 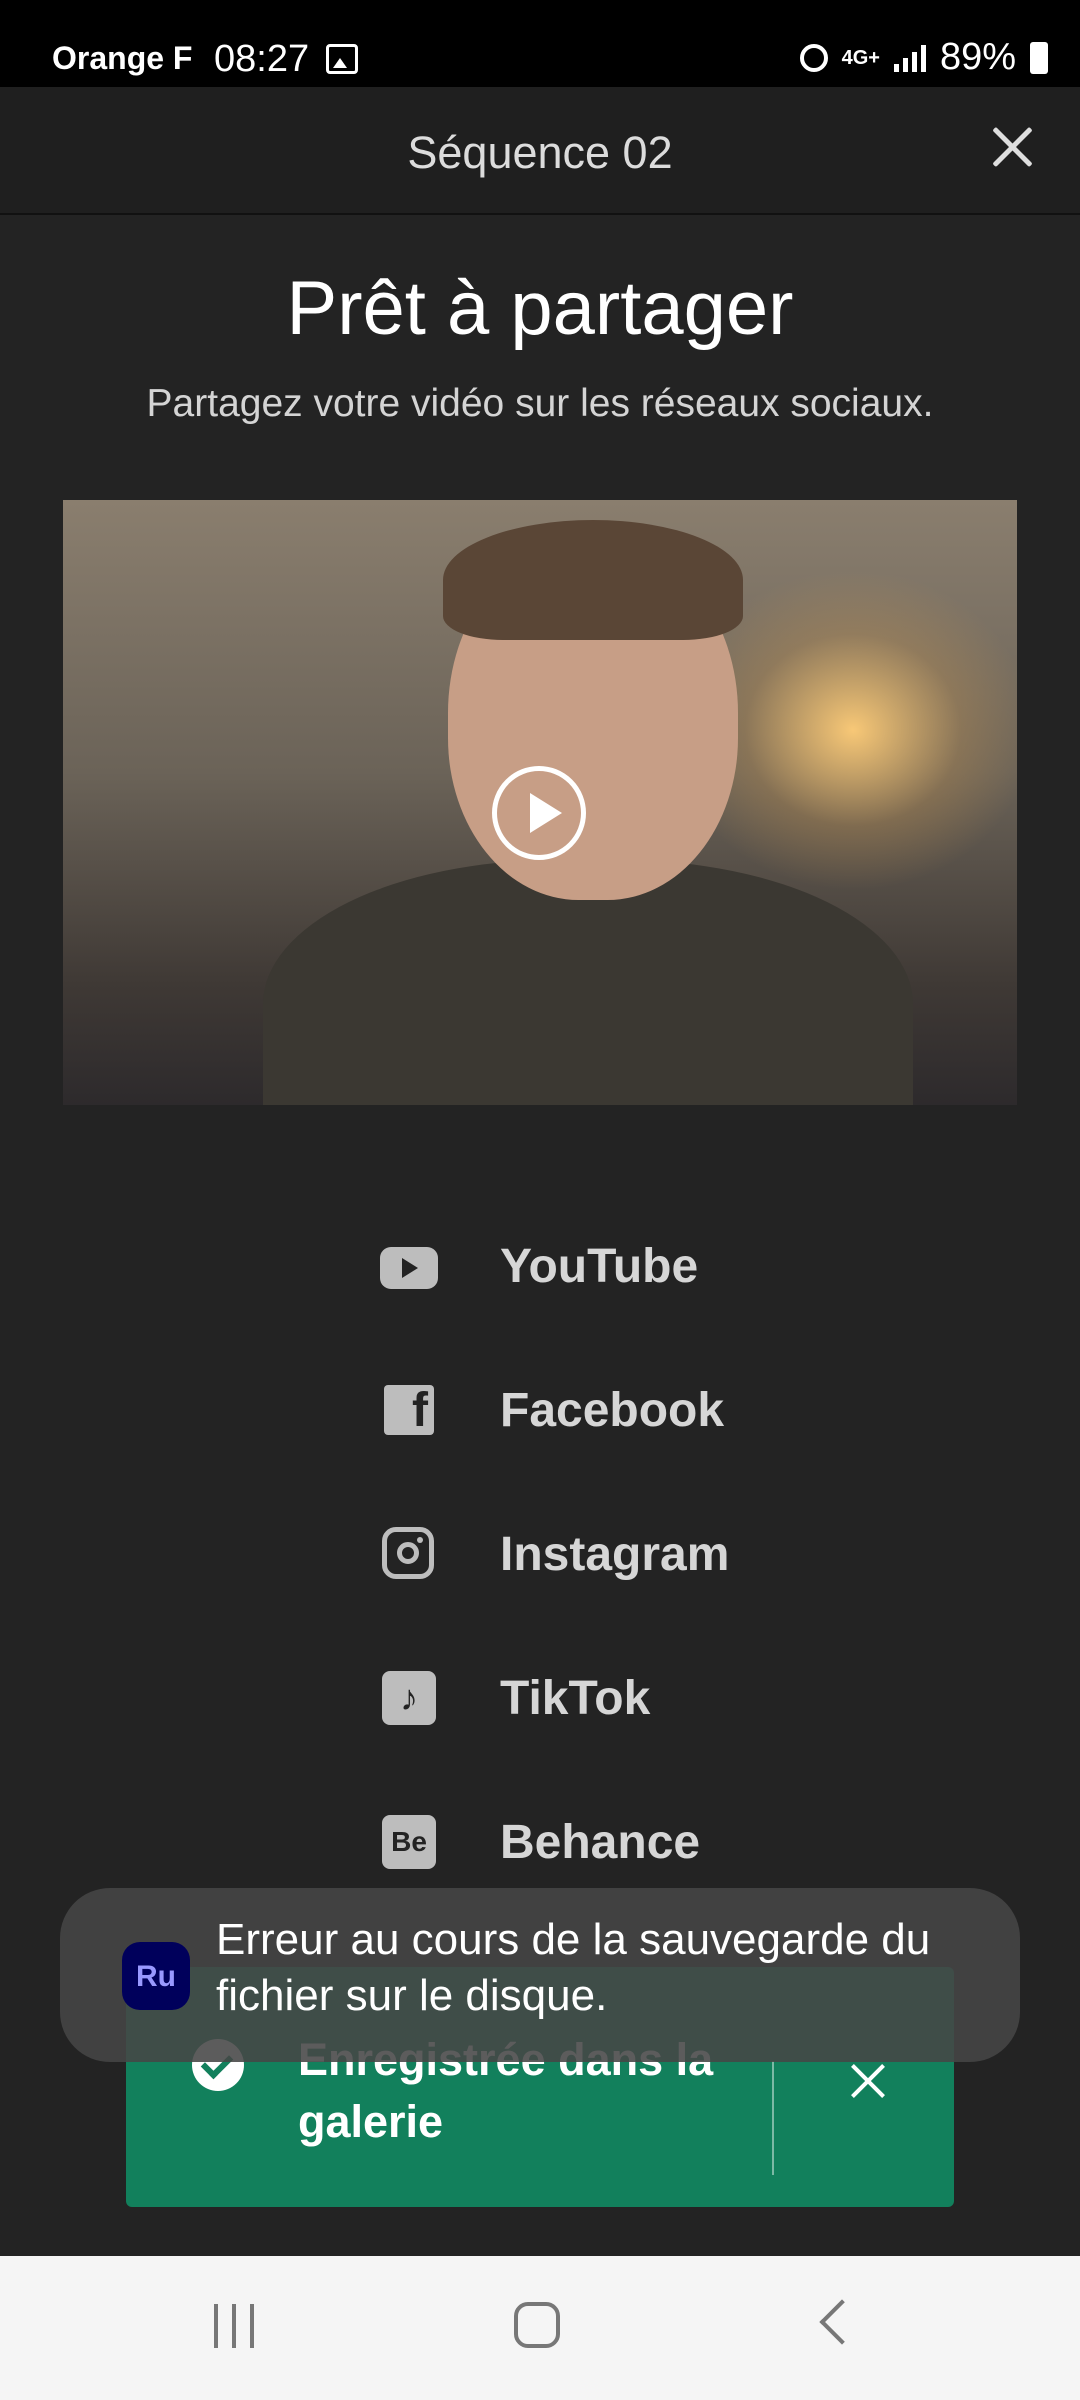 I want to click on network-type: 4G+, so click(x=860, y=57).